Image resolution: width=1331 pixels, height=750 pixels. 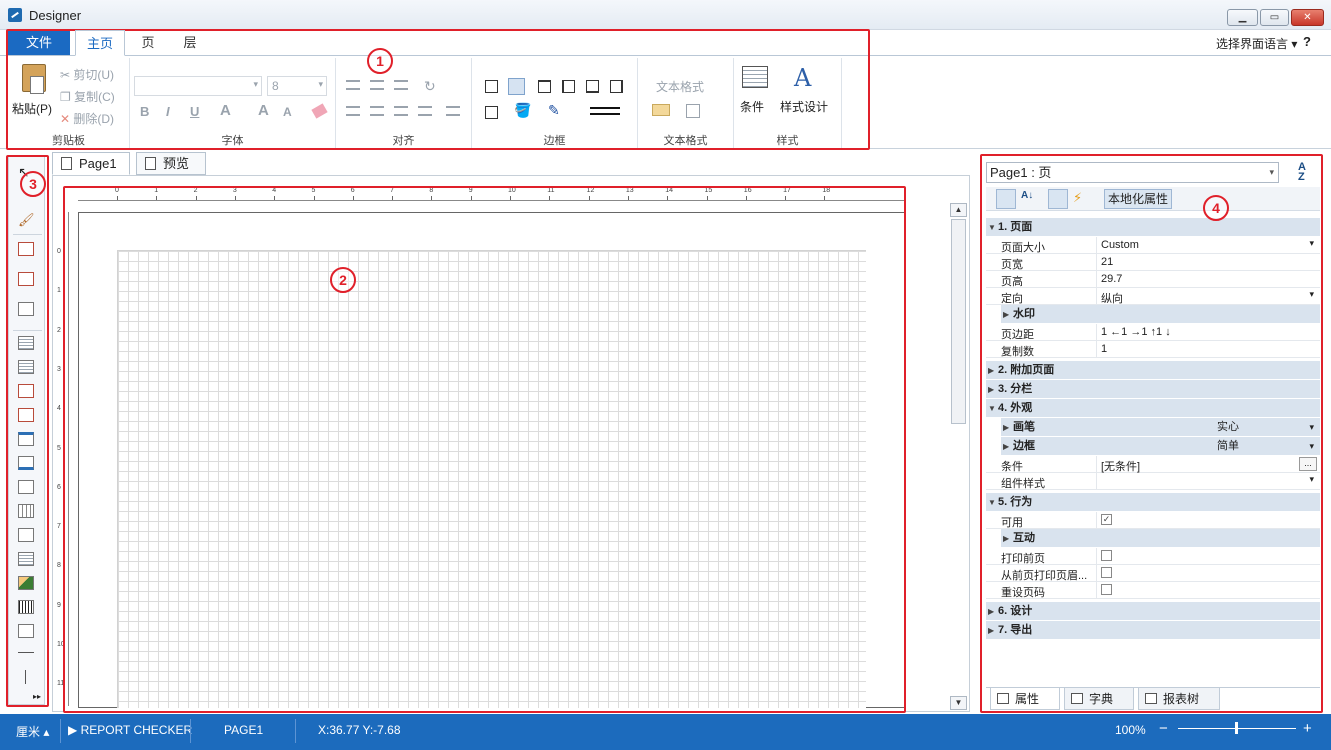 I want to click on category-extra-pages: ▶ 2. 附加页面, so click(x=1153, y=370).